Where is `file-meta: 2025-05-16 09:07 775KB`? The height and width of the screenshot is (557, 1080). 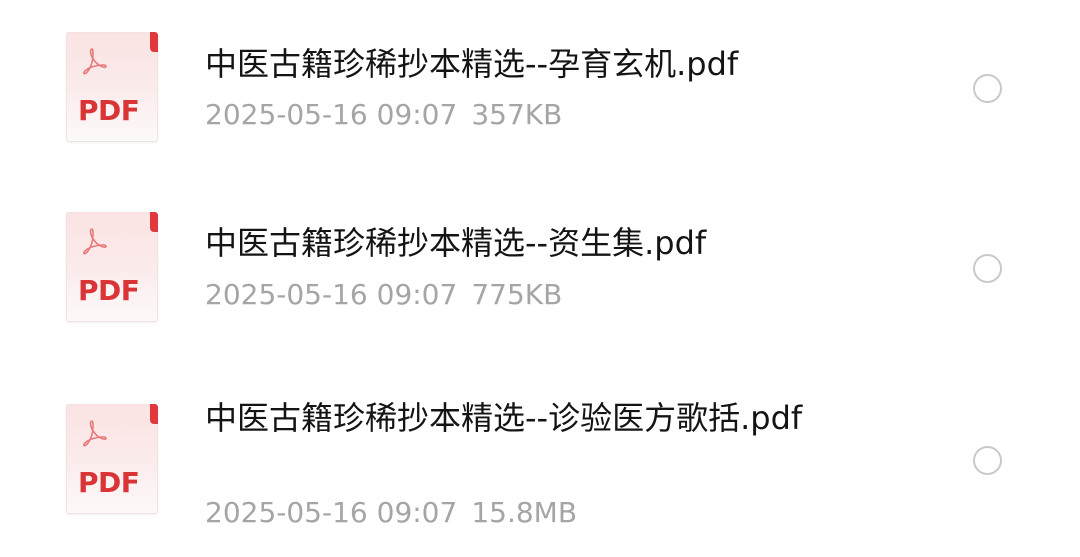 file-meta: 2025-05-16 09:07 775KB is located at coordinates (383, 294).